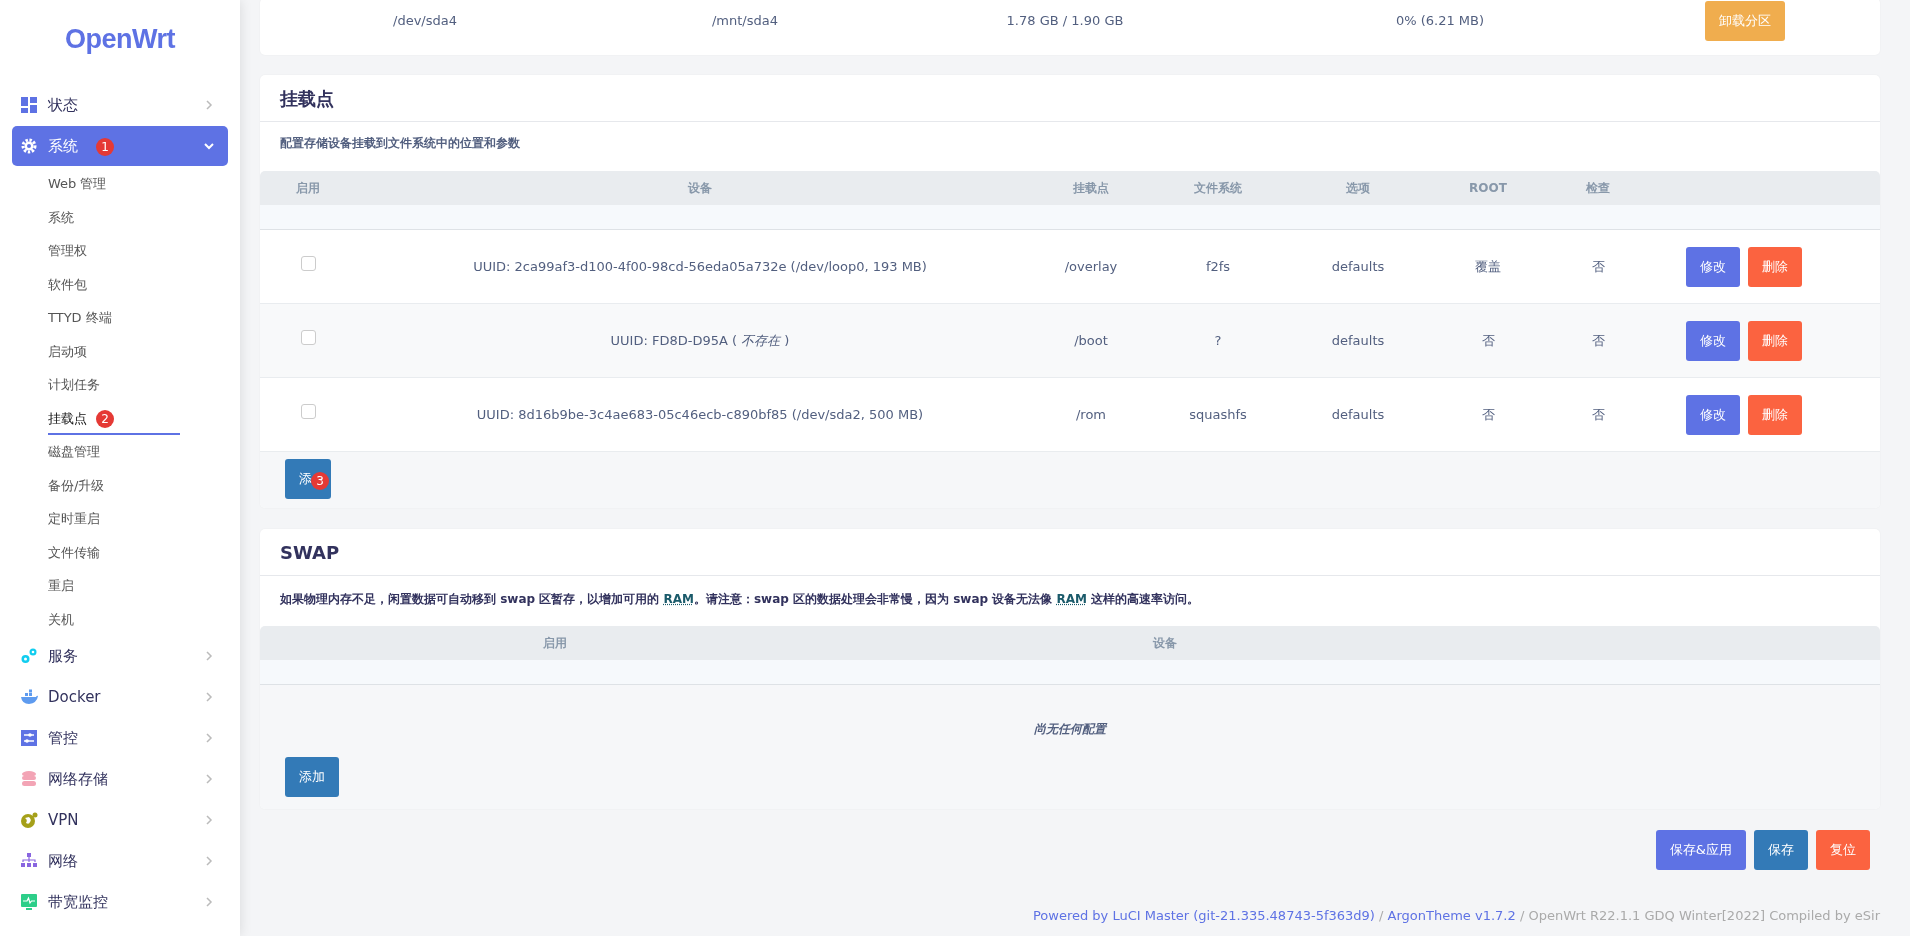  I want to click on submenu-item: 重启, so click(61, 585).